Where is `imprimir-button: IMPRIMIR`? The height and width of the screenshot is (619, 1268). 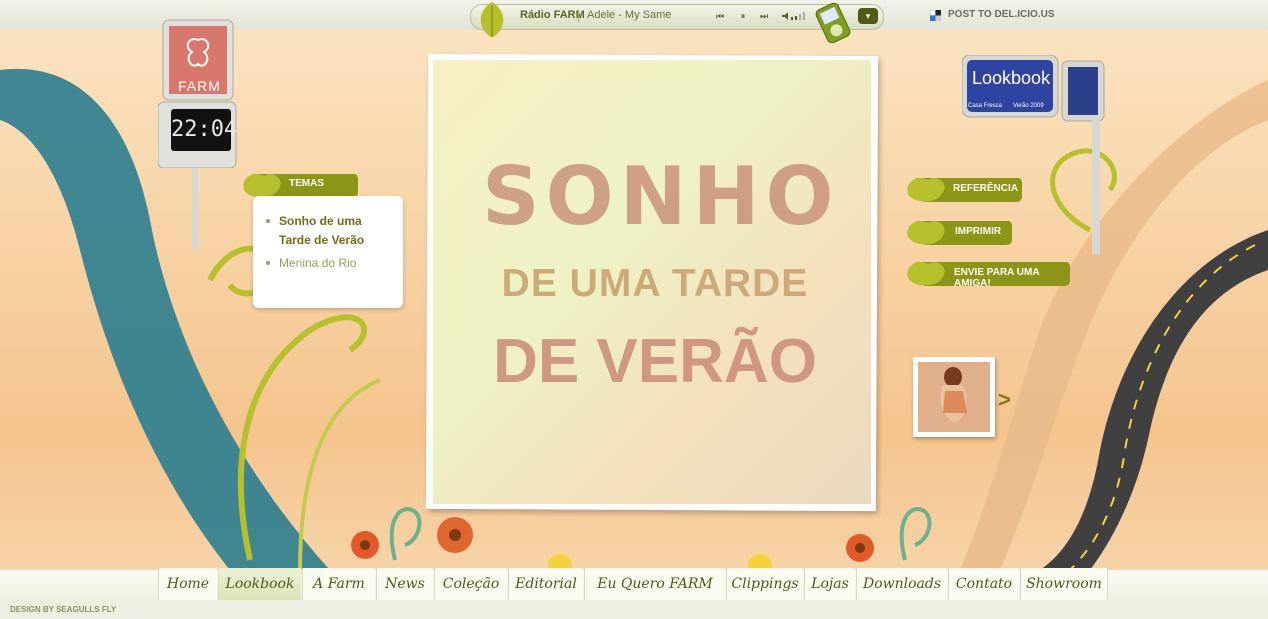 imprimir-button: IMPRIMIR is located at coordinates (959, 232).